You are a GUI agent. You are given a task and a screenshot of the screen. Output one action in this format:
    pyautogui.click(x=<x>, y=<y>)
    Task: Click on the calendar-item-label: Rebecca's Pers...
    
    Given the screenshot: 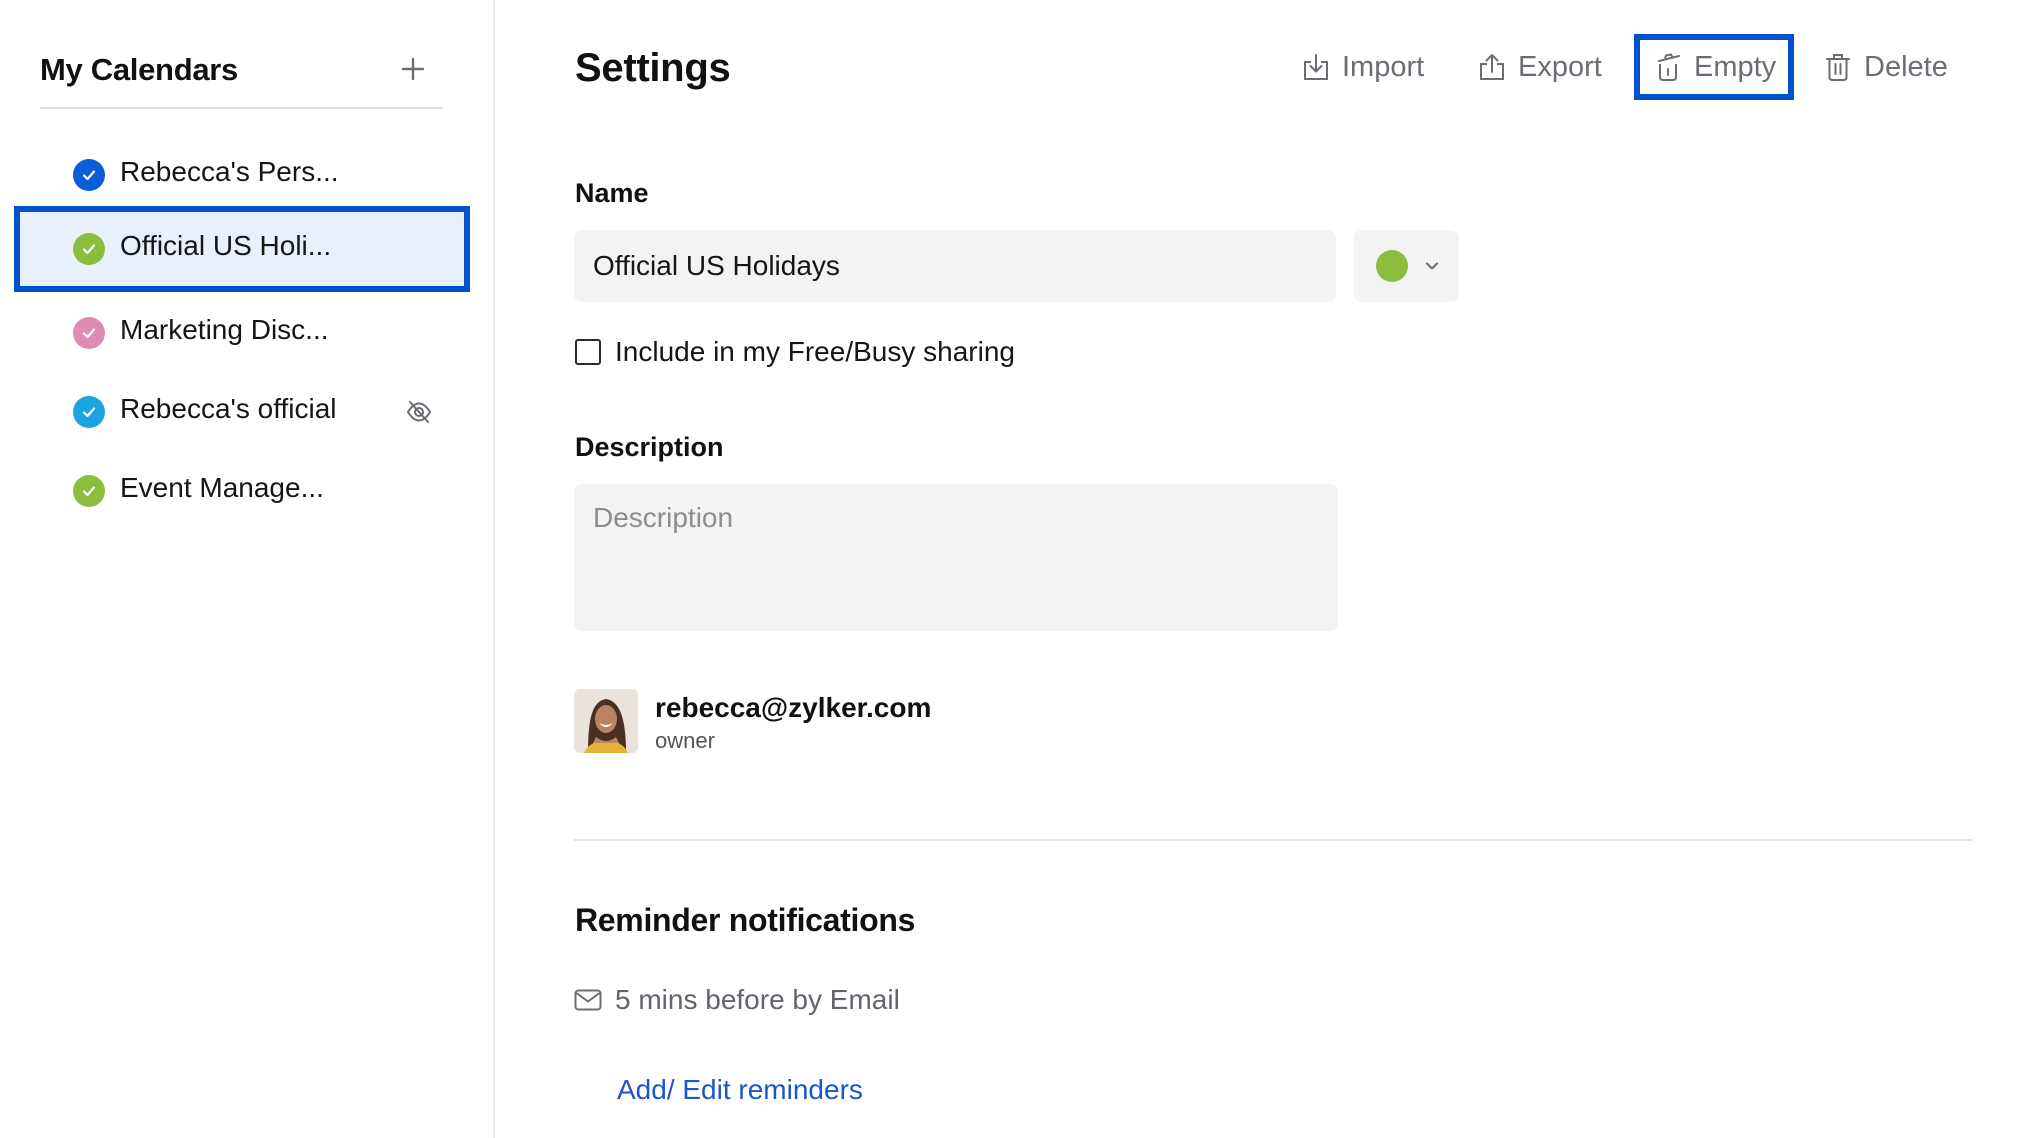 What is the action you would take?
    pyautogui.click(x=229, y=171)
    